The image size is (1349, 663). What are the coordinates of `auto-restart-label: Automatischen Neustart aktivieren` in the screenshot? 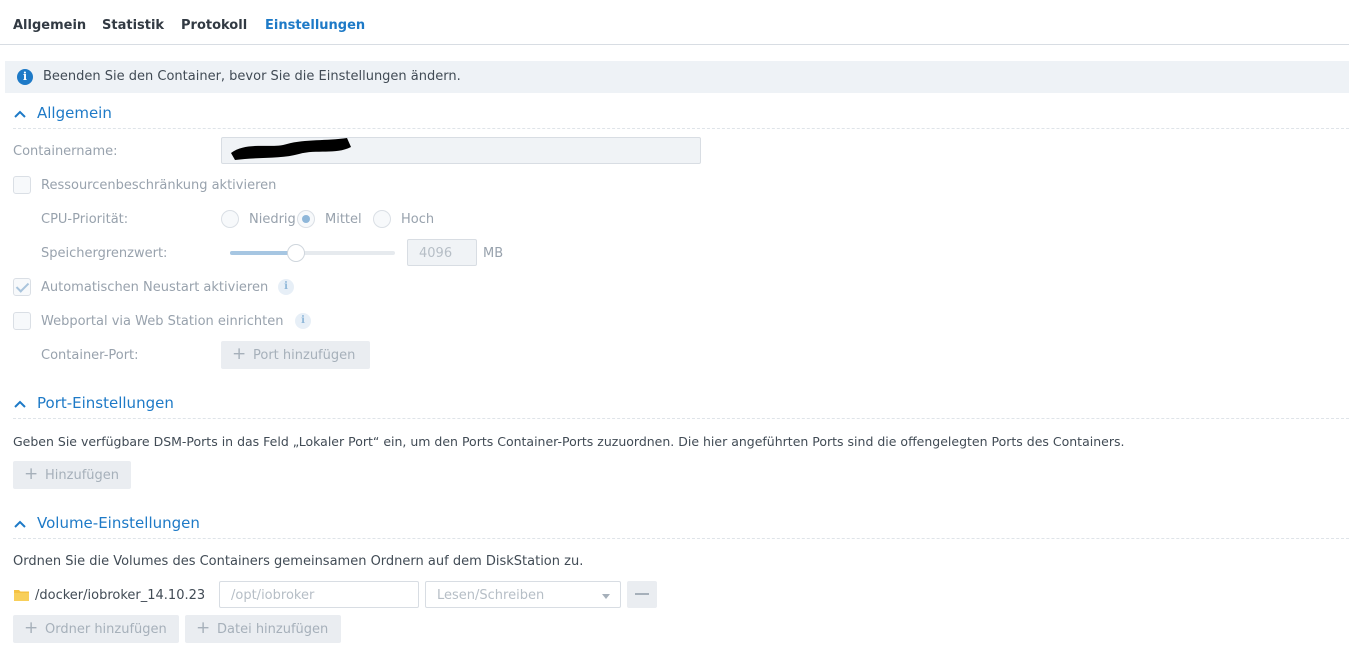 It's located at (155, 287).